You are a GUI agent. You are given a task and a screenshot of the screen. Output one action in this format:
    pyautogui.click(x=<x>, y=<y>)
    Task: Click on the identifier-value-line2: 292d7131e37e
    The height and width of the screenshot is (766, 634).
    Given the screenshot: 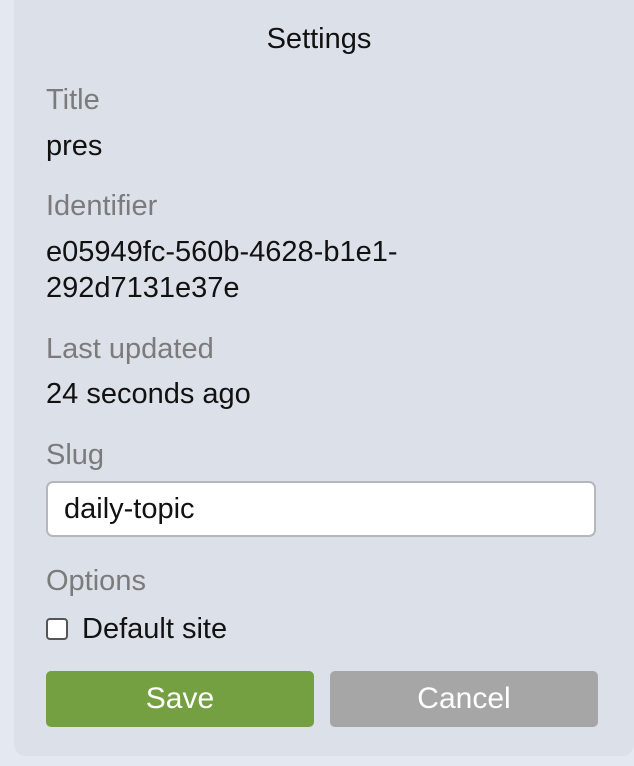 What is the action you would take?
    pyautogui.click(x=143, y=288)
    